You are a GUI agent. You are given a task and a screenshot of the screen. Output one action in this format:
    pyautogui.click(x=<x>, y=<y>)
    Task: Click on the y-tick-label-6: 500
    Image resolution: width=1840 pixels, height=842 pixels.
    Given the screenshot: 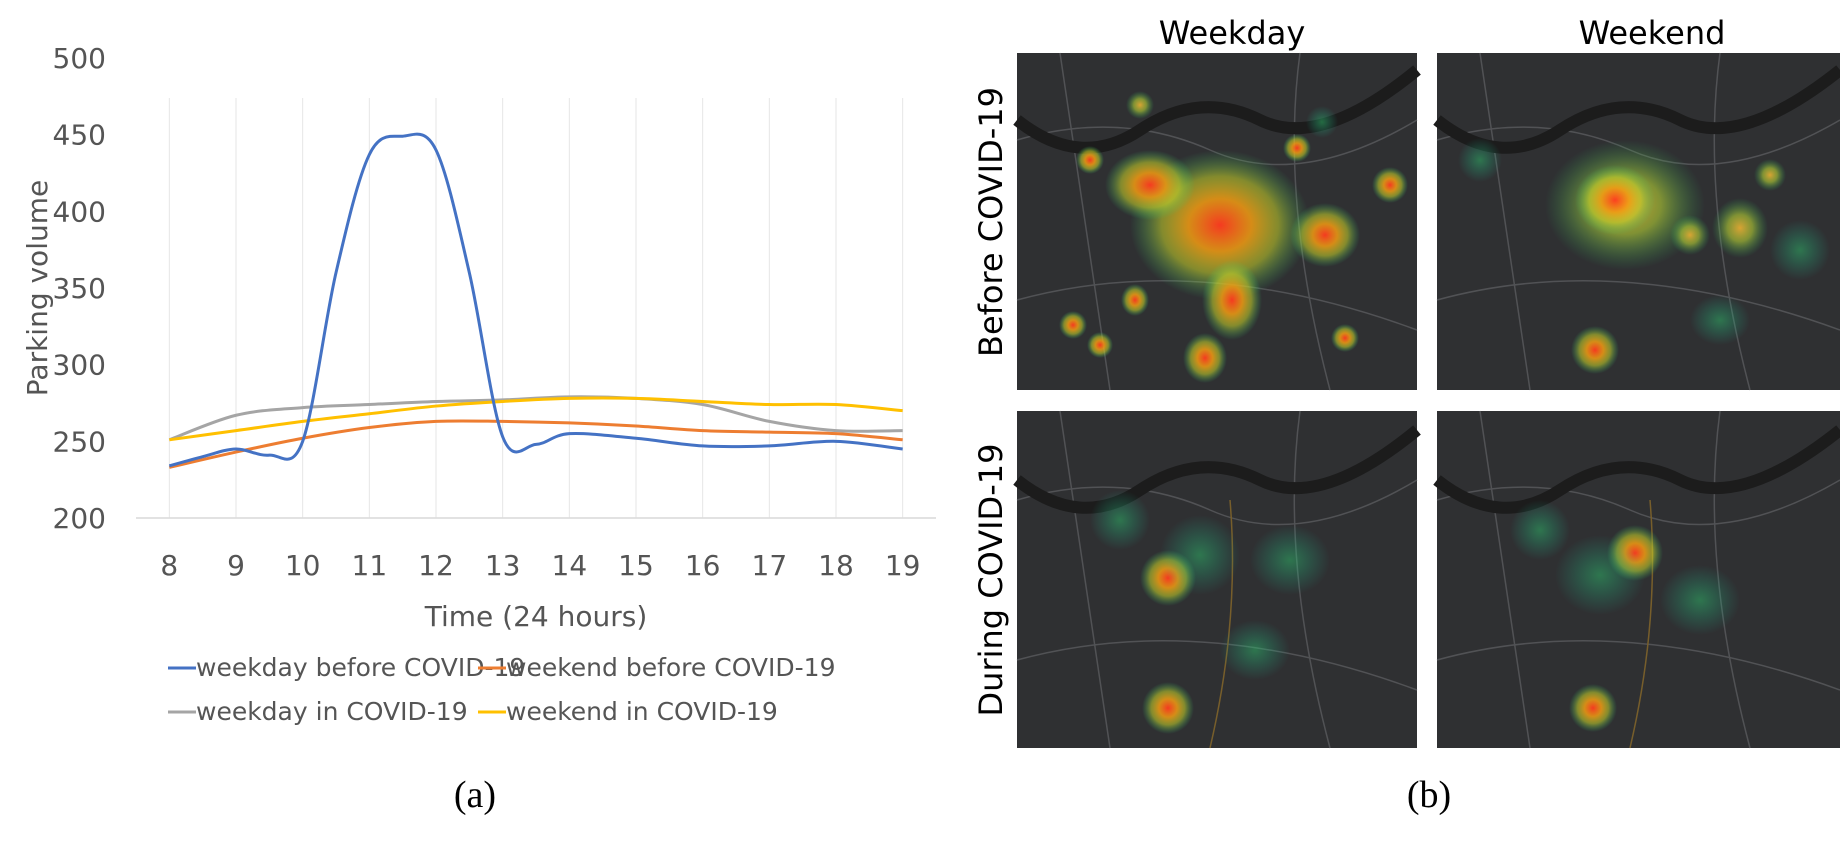 What is the action you would take?
    pyautogui.click(x=79, y=58)
    